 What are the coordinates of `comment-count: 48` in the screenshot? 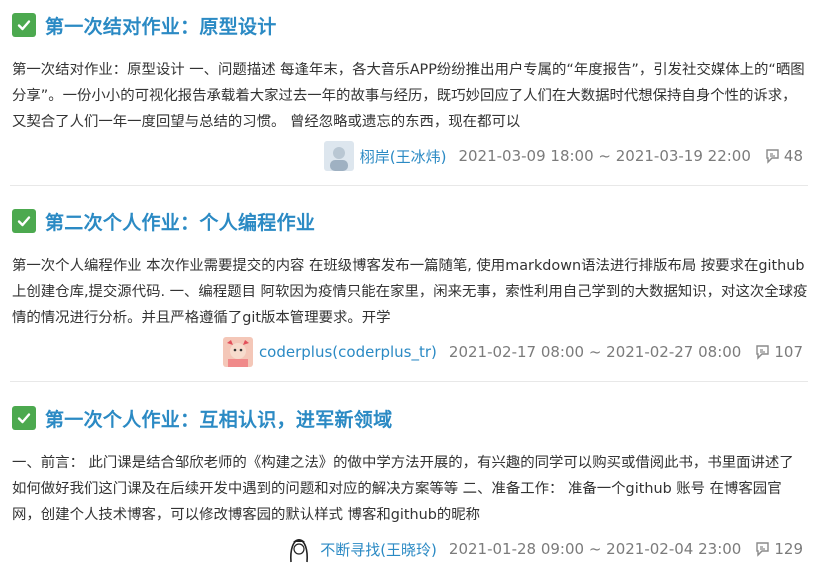 It's located at (784, 156).